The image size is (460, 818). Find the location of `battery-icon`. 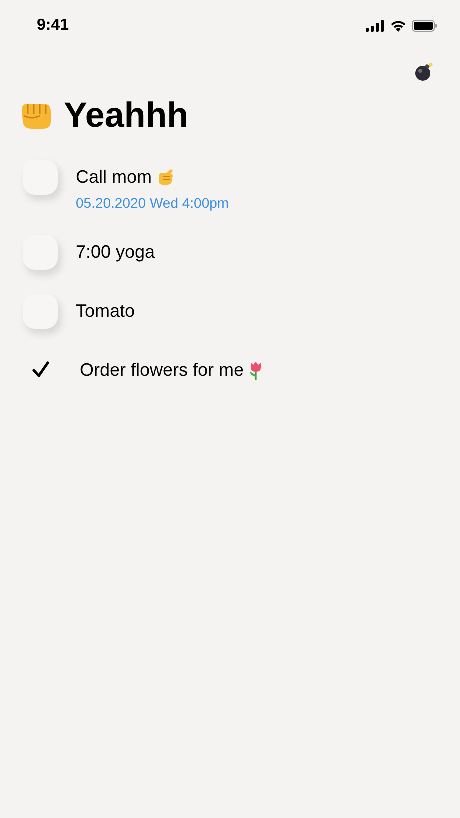

battery-icon is located at coordinates (425, 26).